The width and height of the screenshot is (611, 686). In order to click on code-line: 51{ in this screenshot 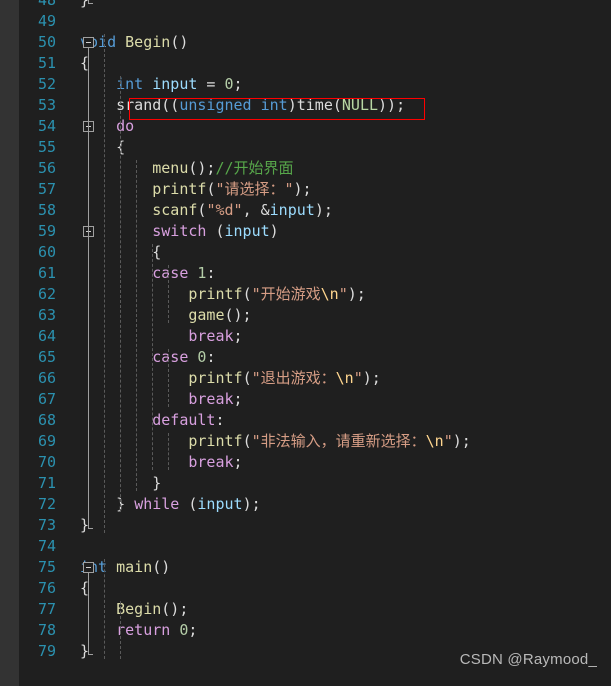, I will do `click(315, 63)`.